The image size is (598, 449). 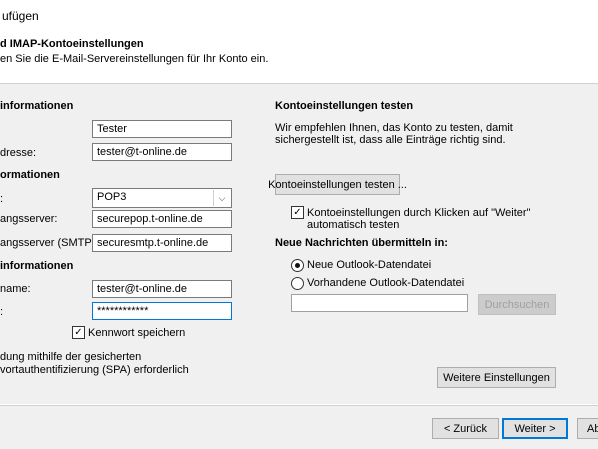 What do you see at coordinates (72, 44) in the screenshot?
I see `page-title: d IMAP-Kontoeinstellungen` at bounding box center [72, 44].